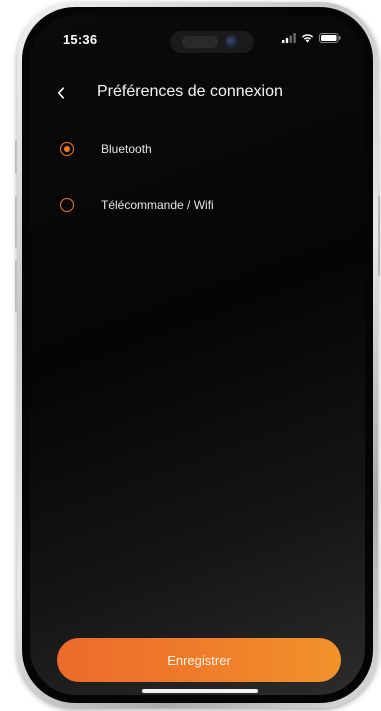  I want to click on dynamic-island, so click(212, 42).